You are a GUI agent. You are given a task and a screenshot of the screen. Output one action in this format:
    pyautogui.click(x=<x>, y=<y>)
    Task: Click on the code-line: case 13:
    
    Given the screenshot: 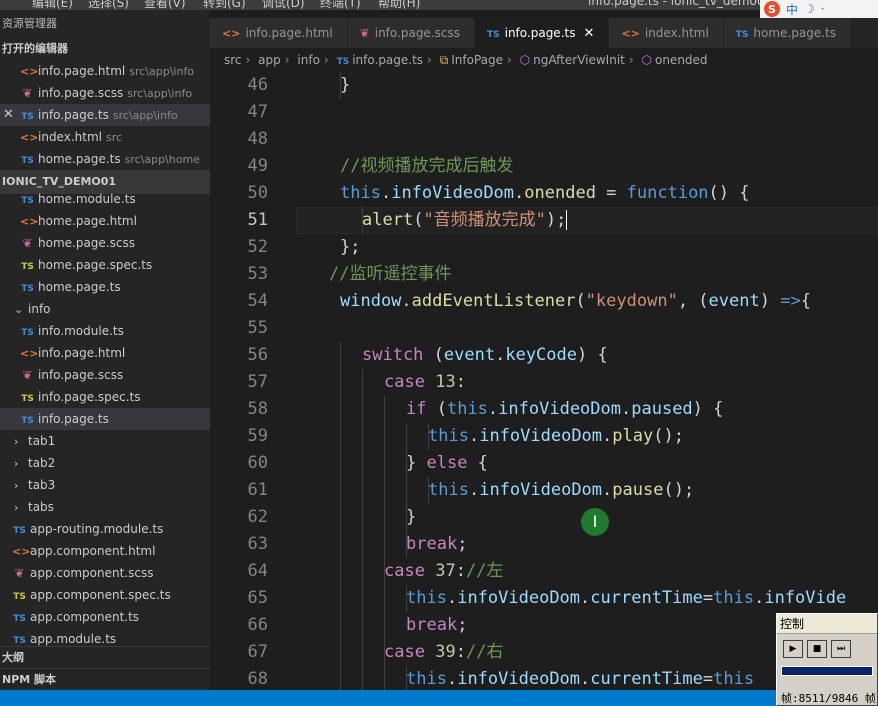 What is the action you would take?
    pyautogui.click(x=425, y=382)
    